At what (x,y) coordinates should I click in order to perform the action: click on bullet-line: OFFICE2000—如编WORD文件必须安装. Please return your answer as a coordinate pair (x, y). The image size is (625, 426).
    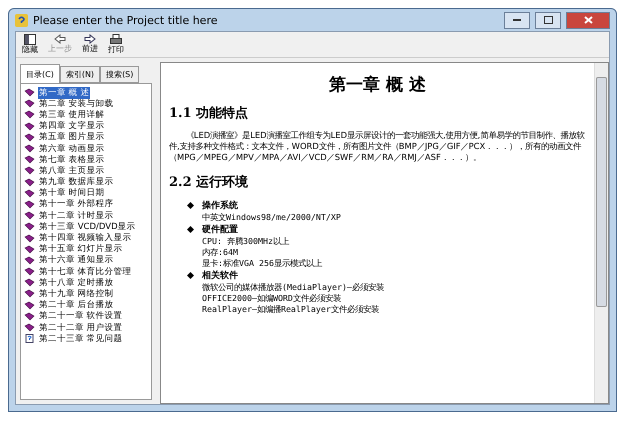
    Looking at the image, I should click on (272, 298).